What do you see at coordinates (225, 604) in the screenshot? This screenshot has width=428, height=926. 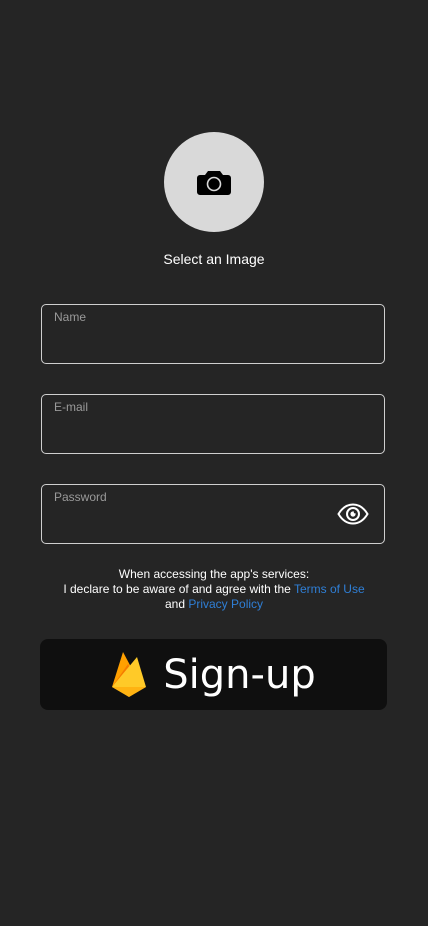 I see `privacy-policy-link: Privacy Policy` at bounding box center [225, 604].